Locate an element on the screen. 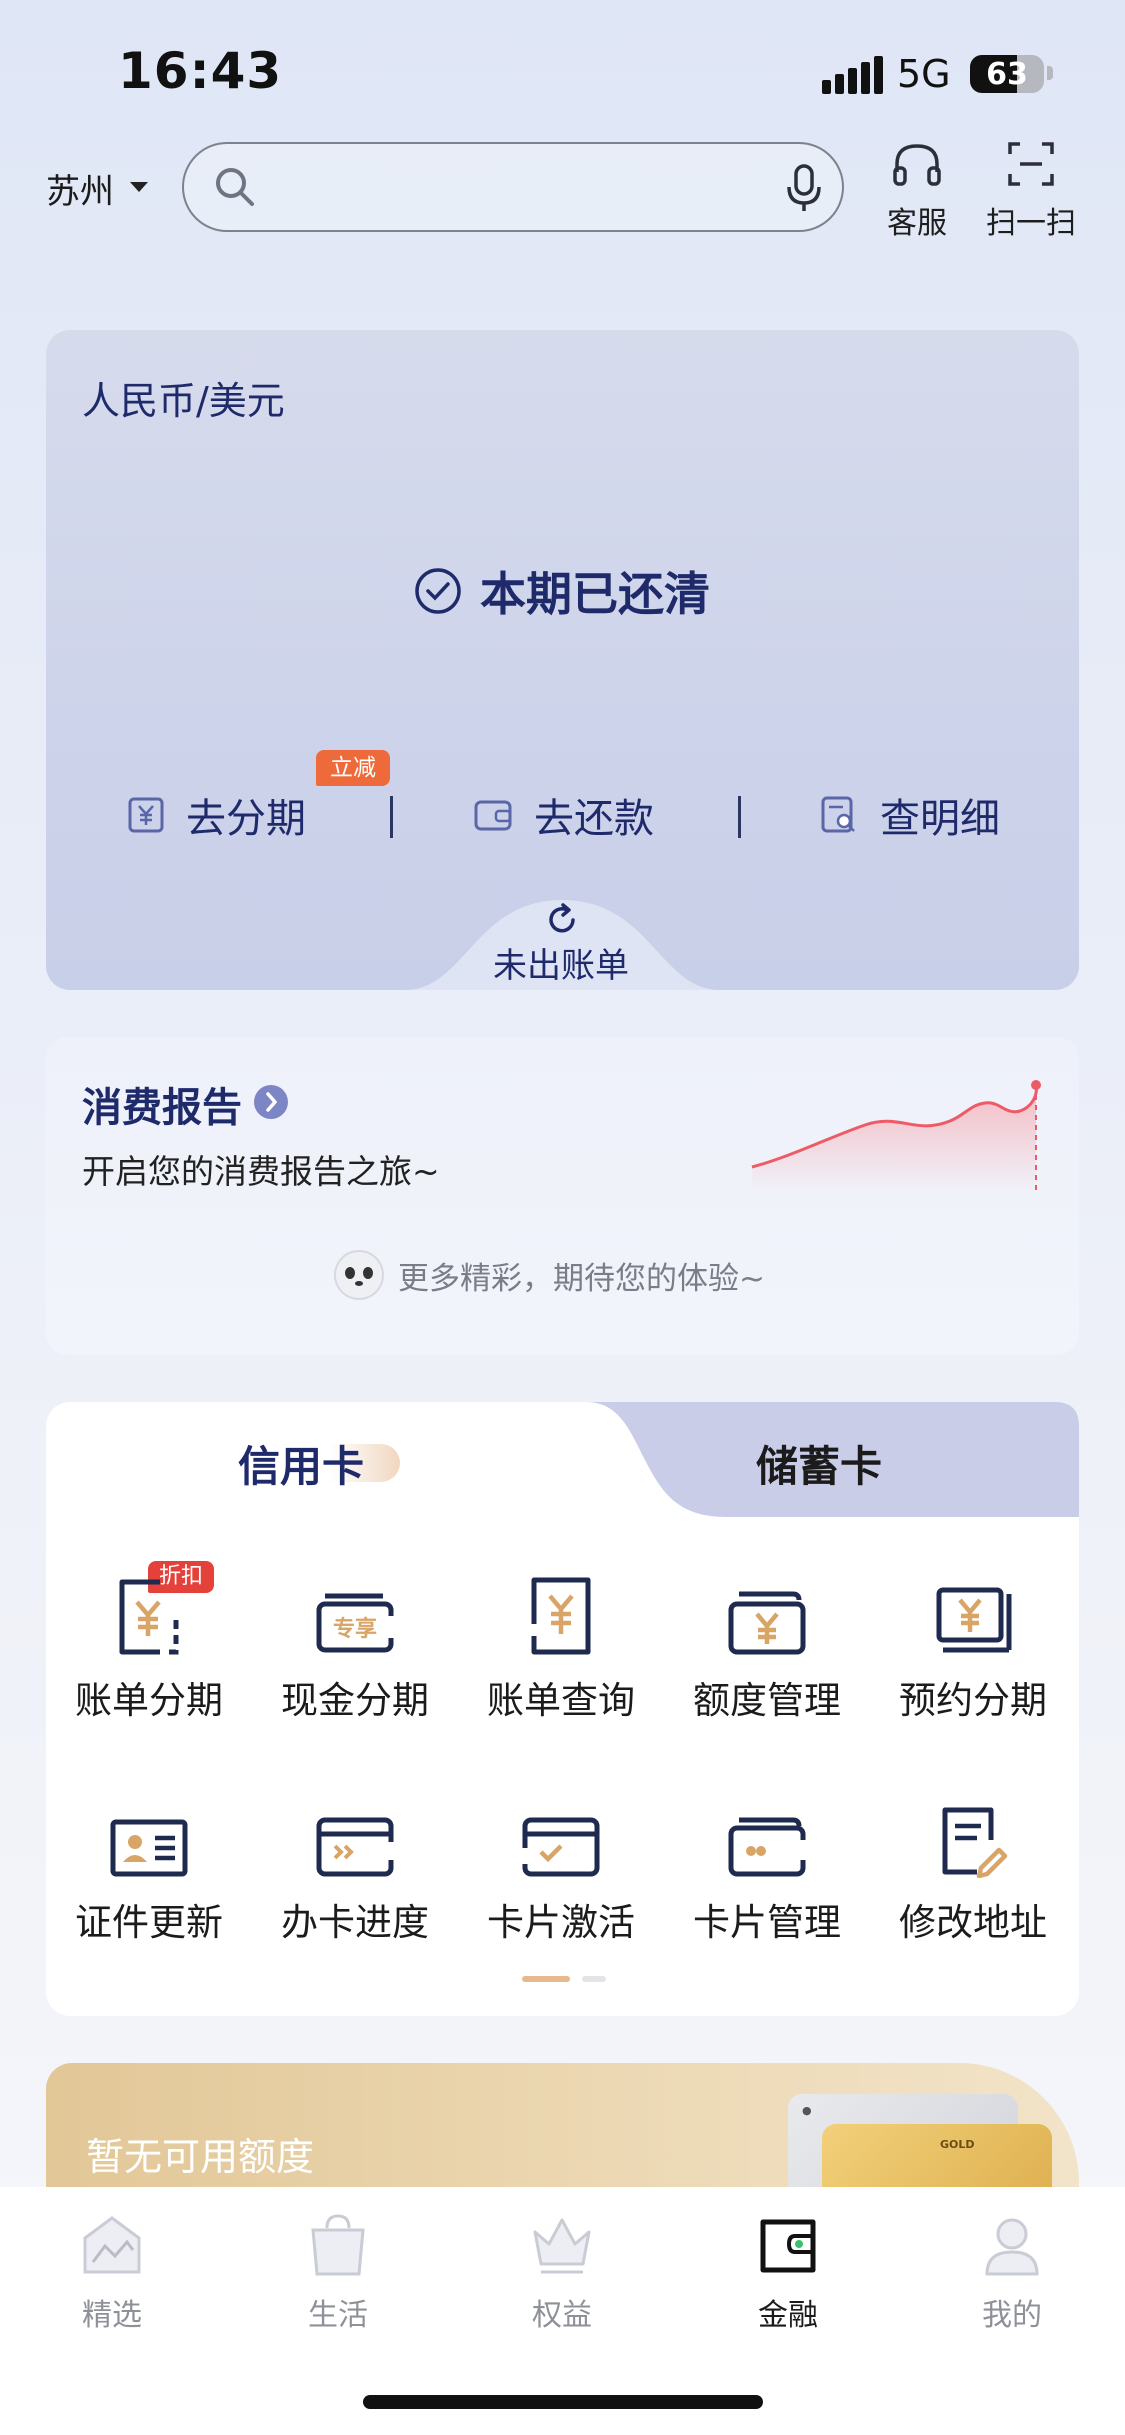  check-circle-icon is located at coordinates (438, 591).